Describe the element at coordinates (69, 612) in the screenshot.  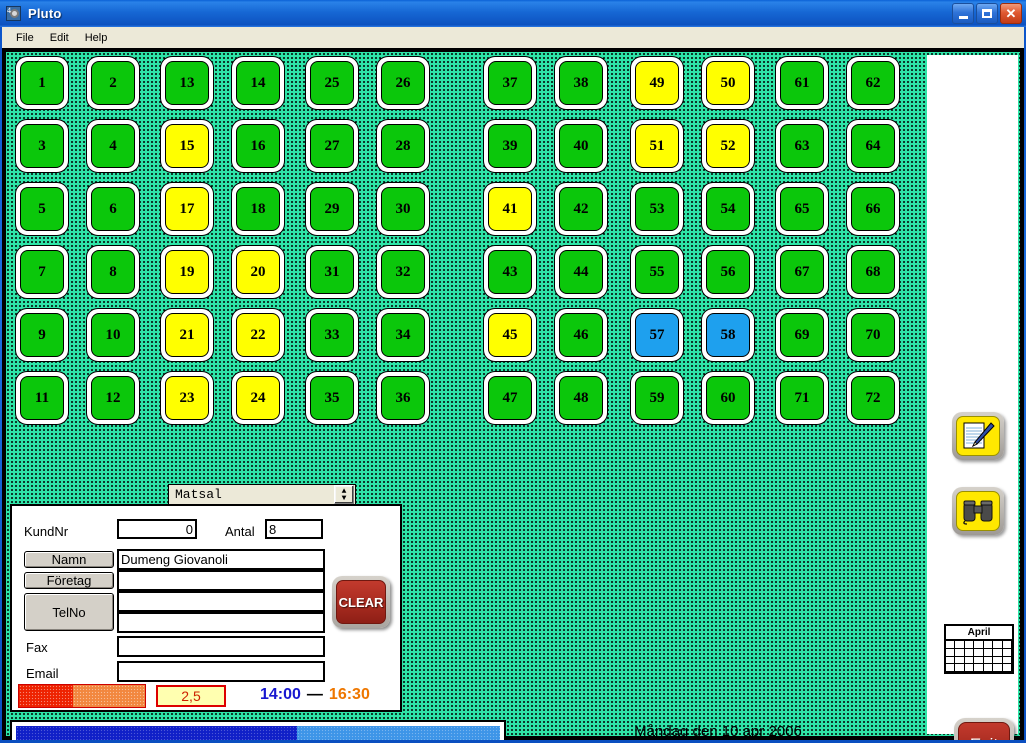
I see `telno-button: TelNo` at that location.